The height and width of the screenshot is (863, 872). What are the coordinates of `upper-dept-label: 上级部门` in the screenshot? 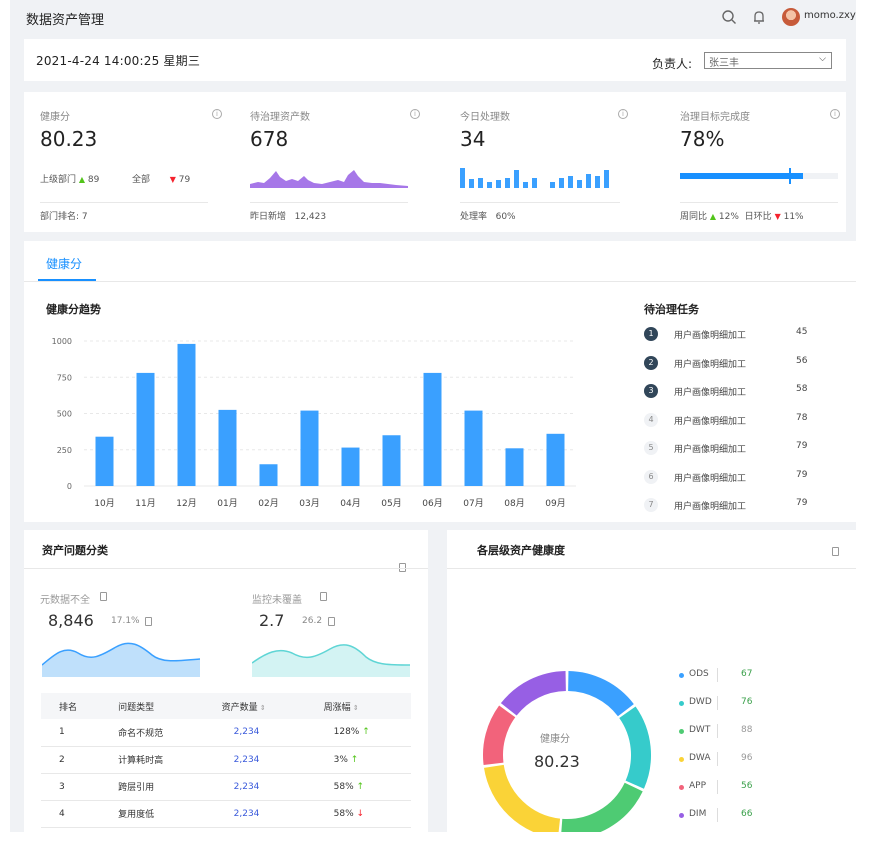 It's located at (58, 180).